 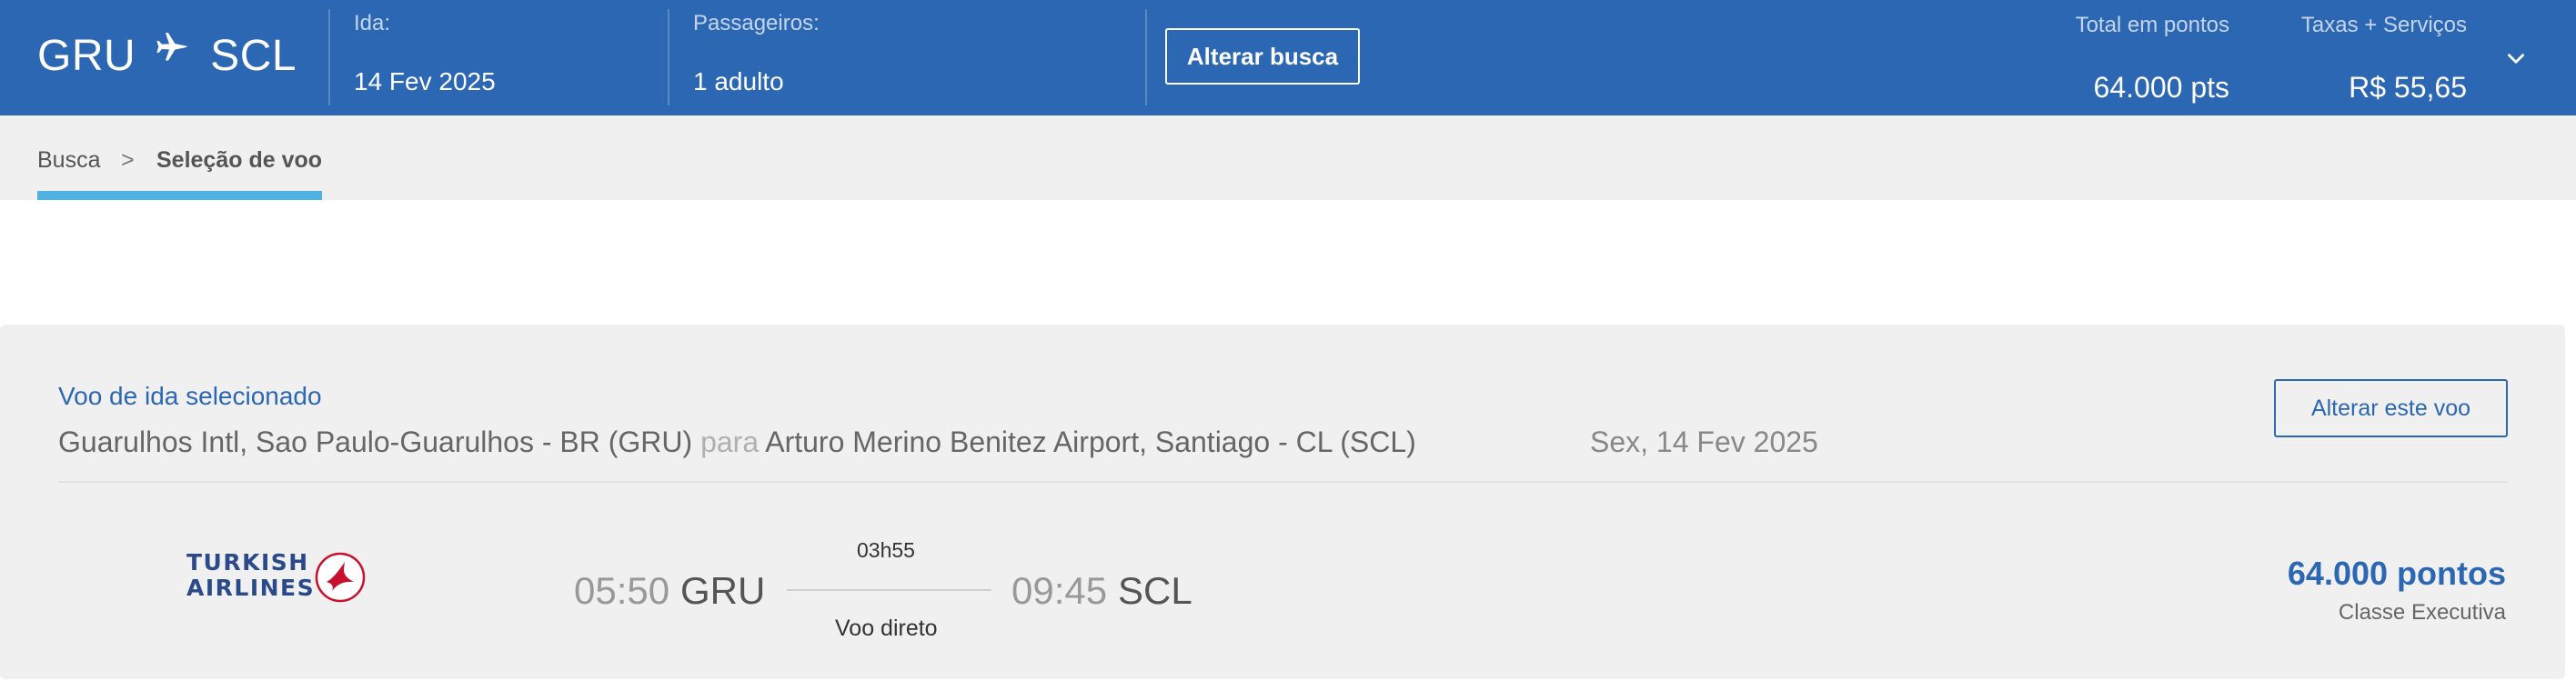 I want to click on total-points-value: 64.000 pts, so click(x=2161, y=87).